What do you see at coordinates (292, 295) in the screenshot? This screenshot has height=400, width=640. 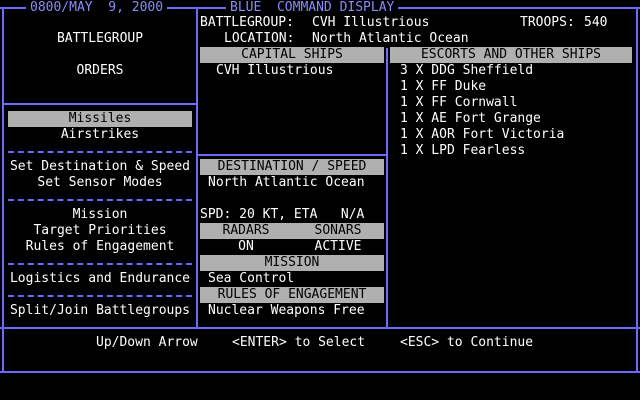 I see `roe-header: RULES OF ENGAGEMENT` at bounding box center [292, 295].